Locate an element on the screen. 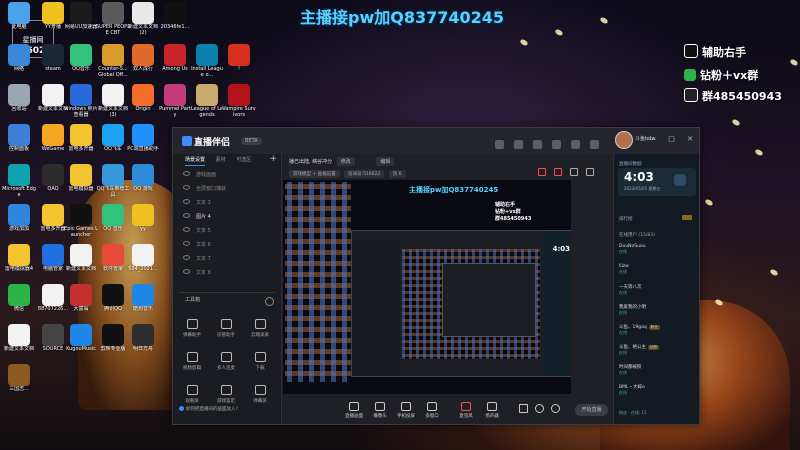 This screenshot has width=800, height=450. list-item: DuuNoSuou 在线 is located at coordinates (656, 249).